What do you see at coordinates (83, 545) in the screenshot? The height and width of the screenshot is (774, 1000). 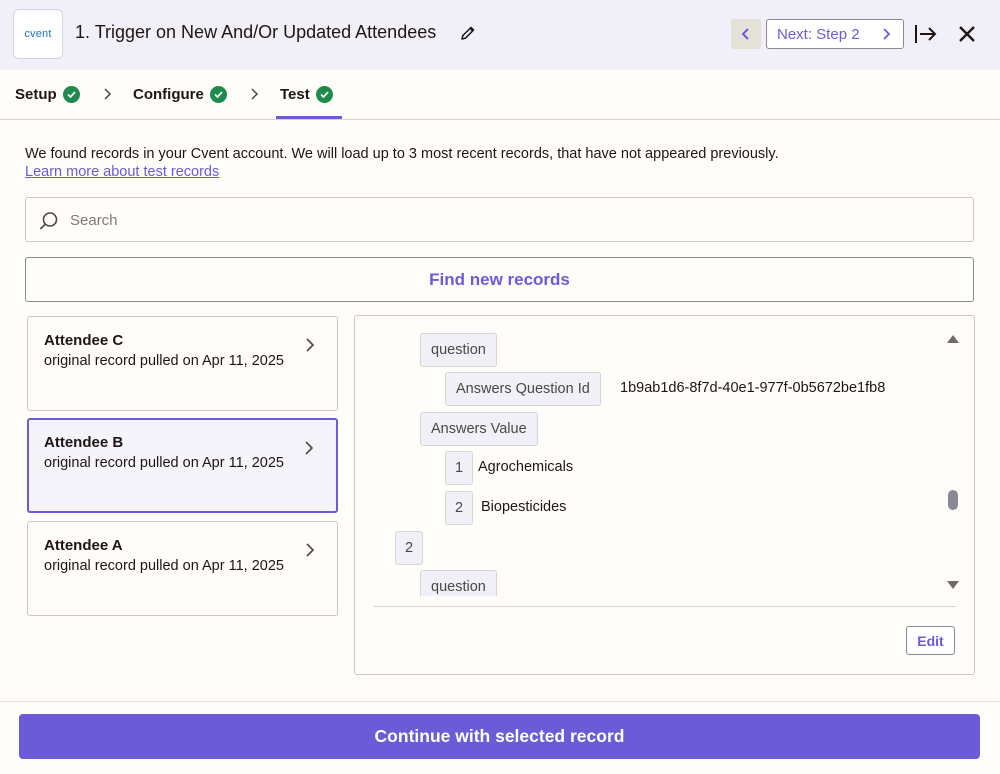 I see `record-name: Attendee A` at bounding box center [83, 545].